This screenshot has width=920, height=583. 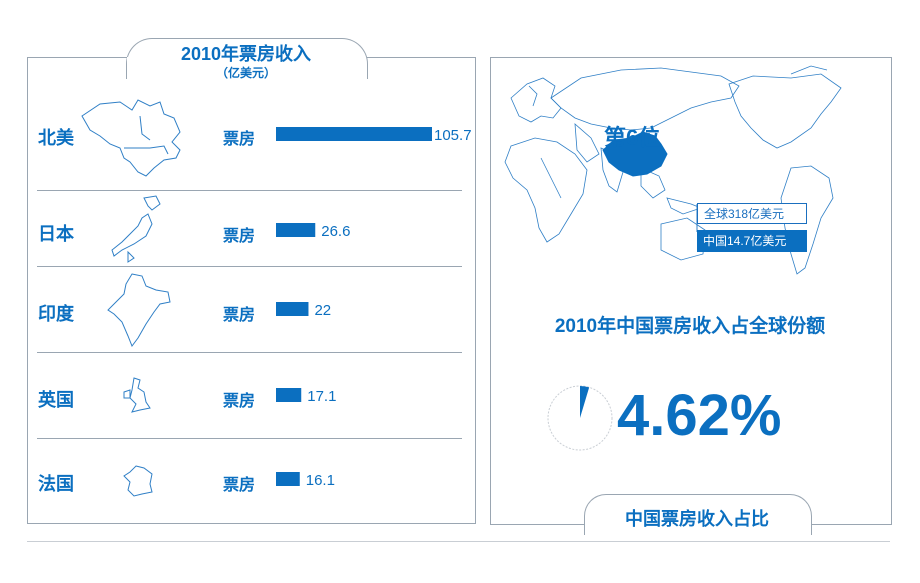 What do you see at coordinates (697, 519) in the screenshot?
I see `footer-title: 中国票房收入占比` at bounding box center [697, 519].